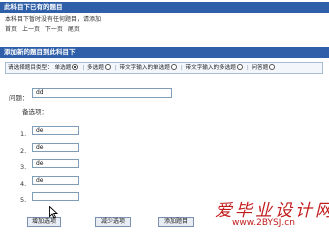  What do you see at coordinates (23, 151) in the screenshot?
I see `option-number: 2.` at bounding box center [23, 151].